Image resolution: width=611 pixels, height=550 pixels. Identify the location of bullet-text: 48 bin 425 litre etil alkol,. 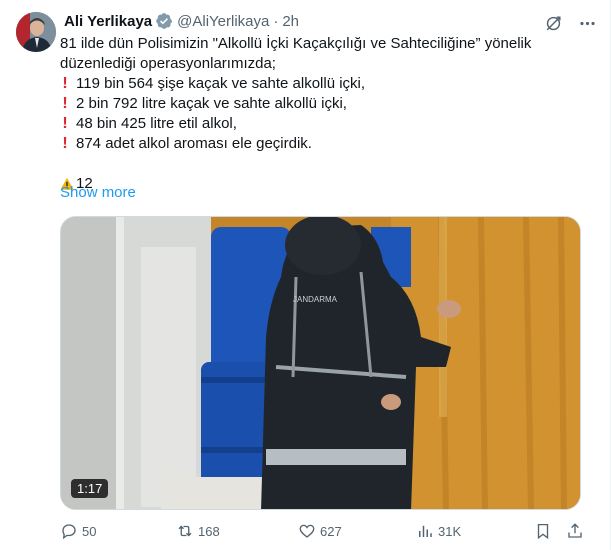
(156, 123).